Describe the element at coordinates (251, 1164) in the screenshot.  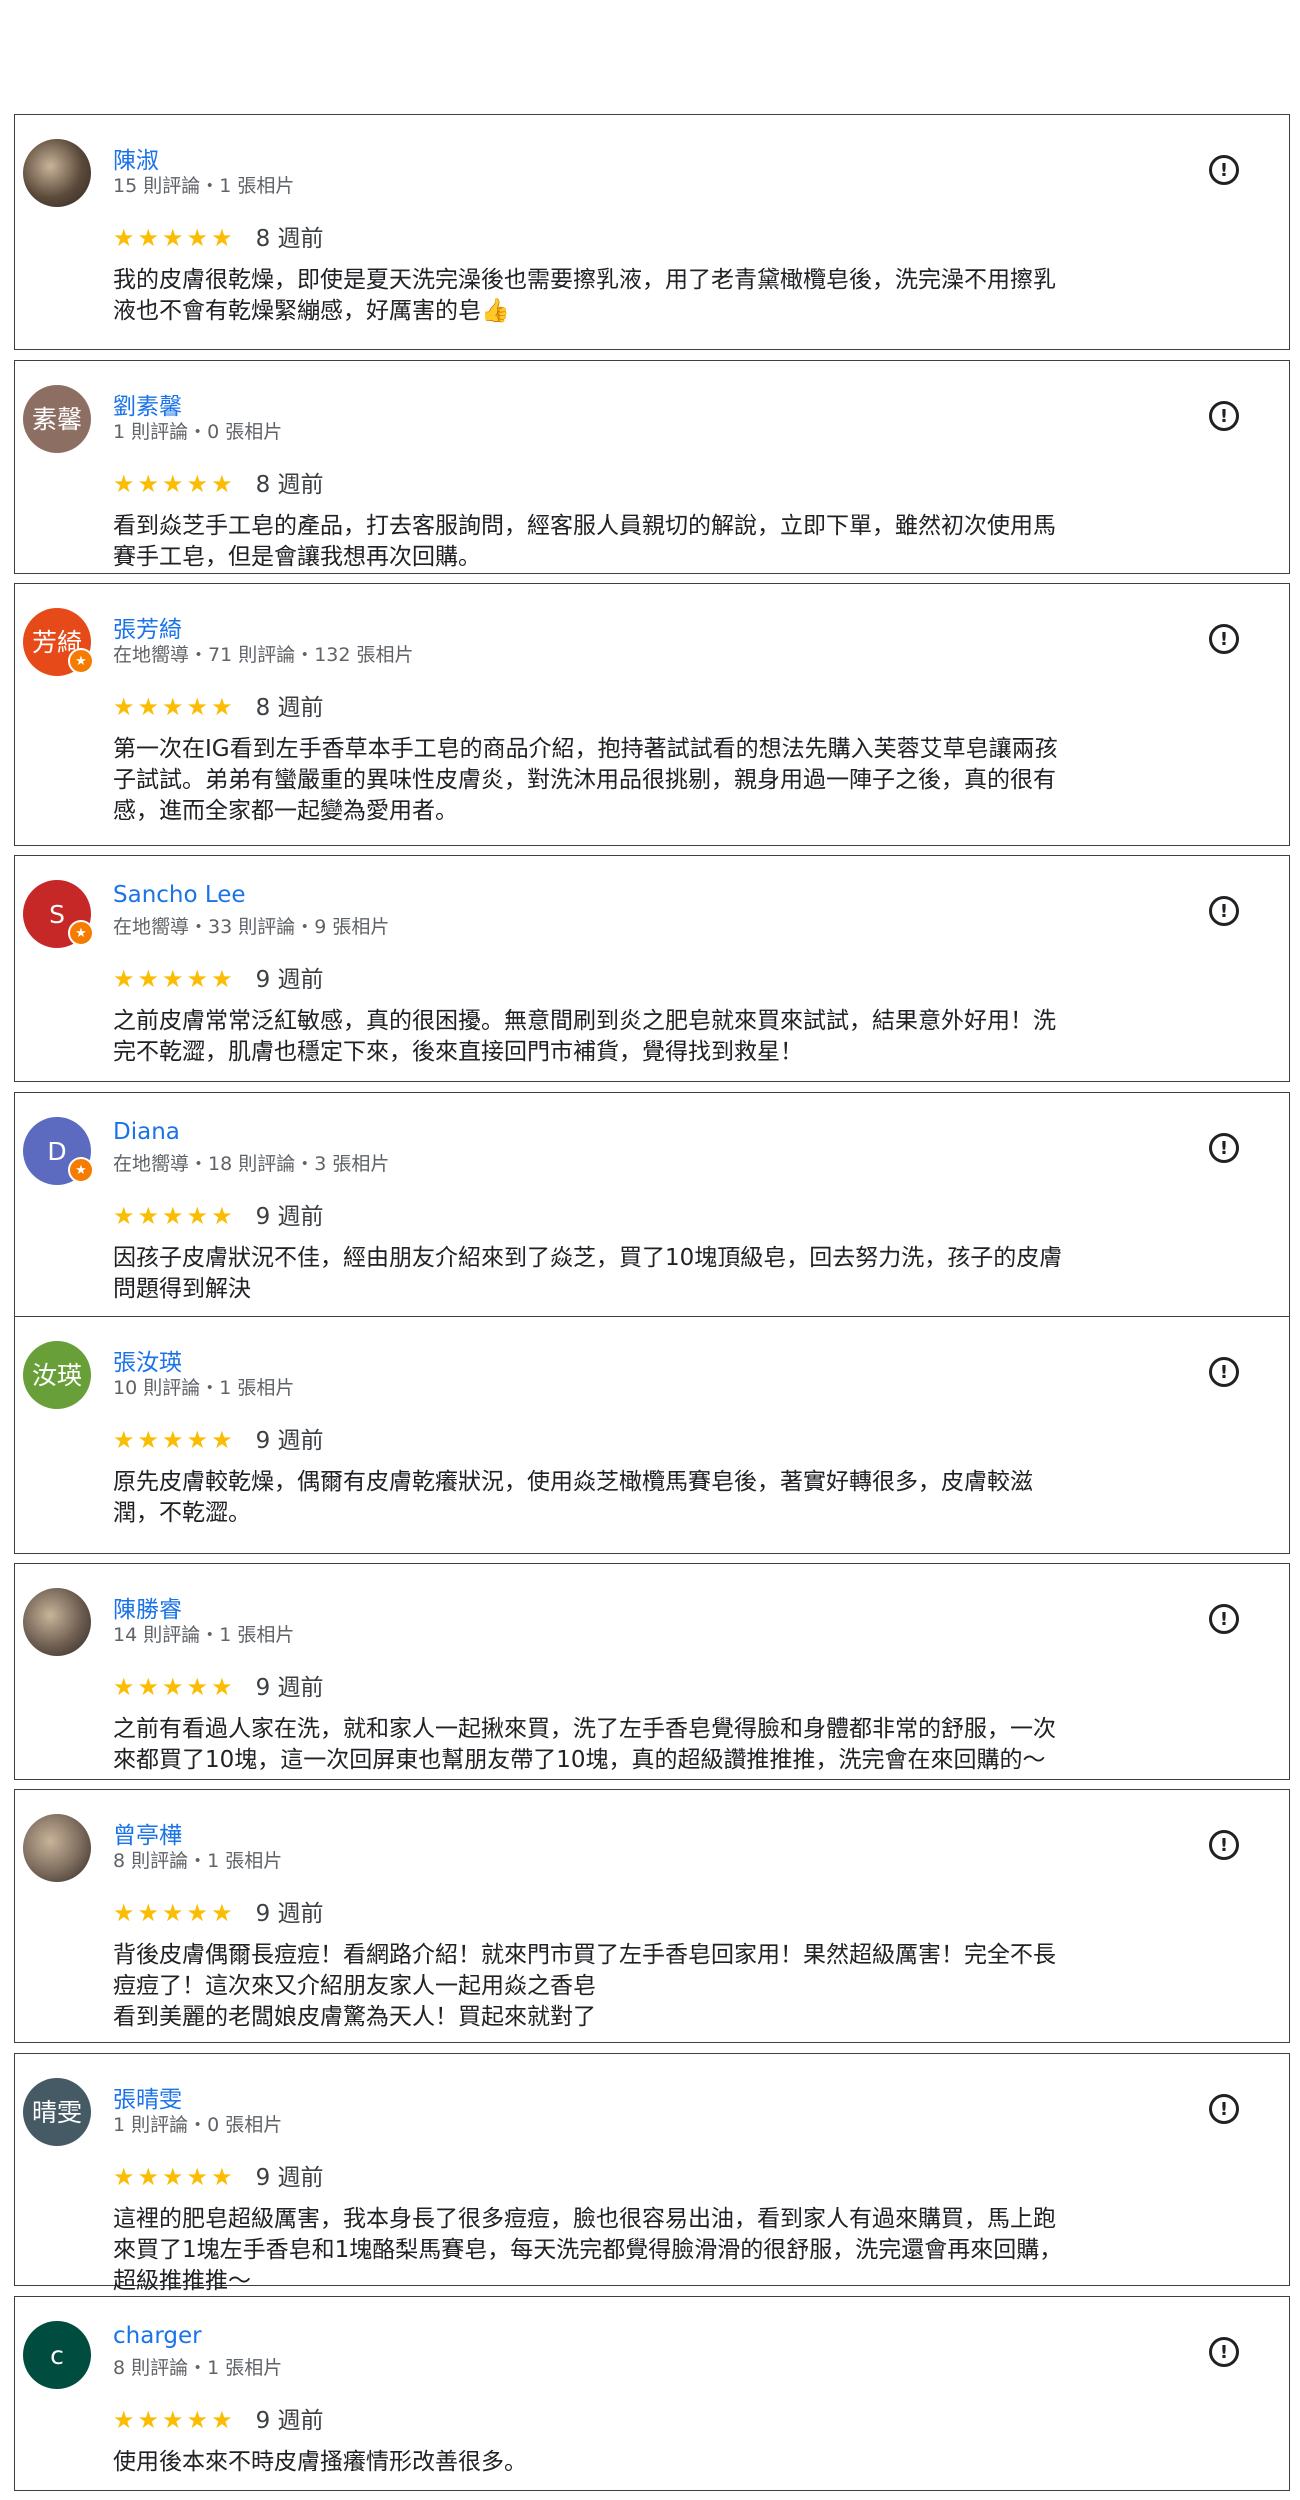
I see `reviewer-meta: 在地嚮導・18 則評論・3 張相片` at that location.